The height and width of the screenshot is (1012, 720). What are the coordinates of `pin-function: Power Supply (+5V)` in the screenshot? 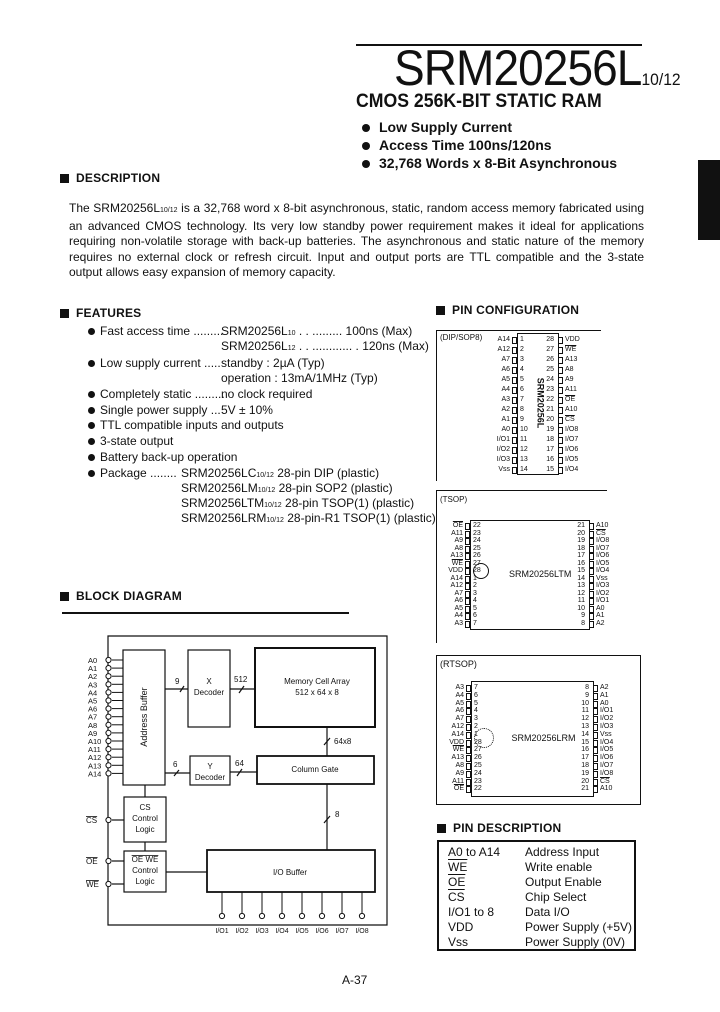 It's located at (579, 927).